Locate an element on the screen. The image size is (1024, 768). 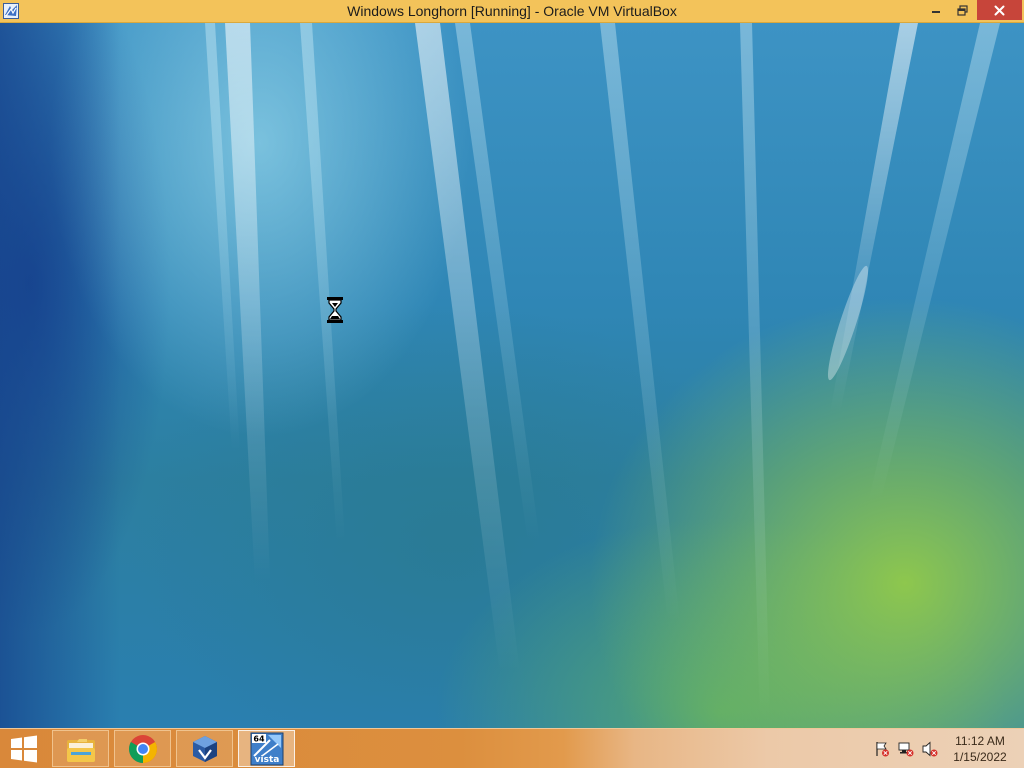
start-button is located at coordinates (24, 748).